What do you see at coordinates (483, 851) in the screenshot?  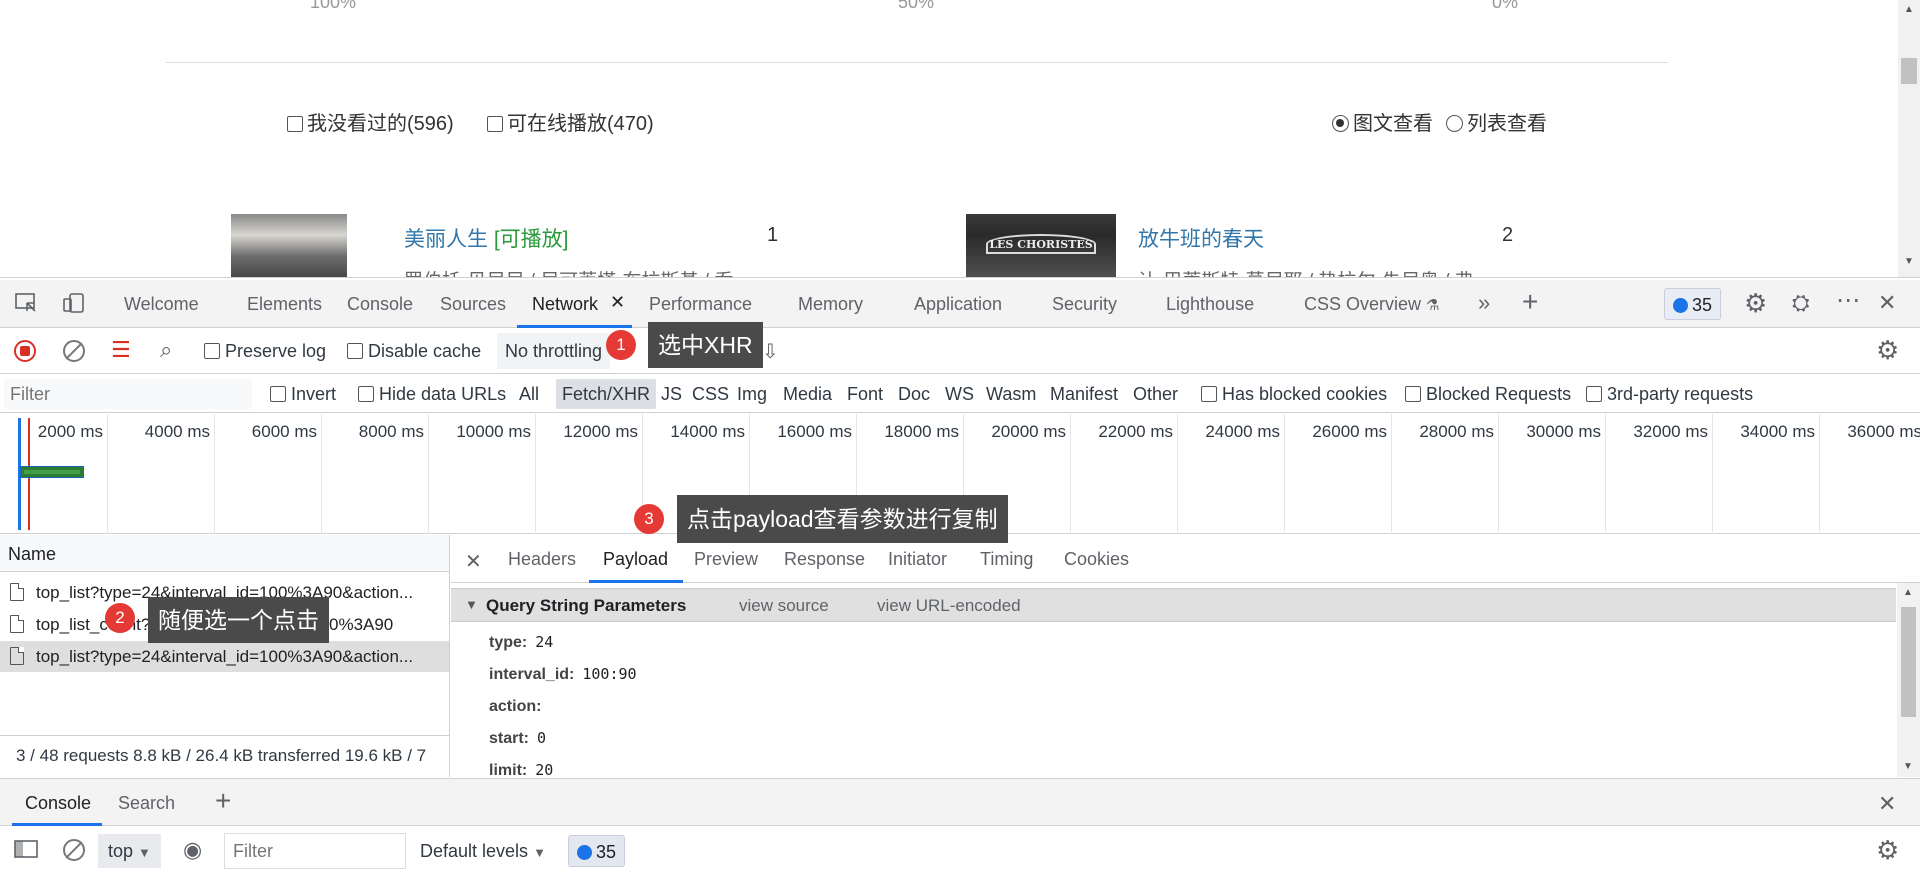 I see `log-levels-select: Default levels ▼` at bounding box center [483, 851].